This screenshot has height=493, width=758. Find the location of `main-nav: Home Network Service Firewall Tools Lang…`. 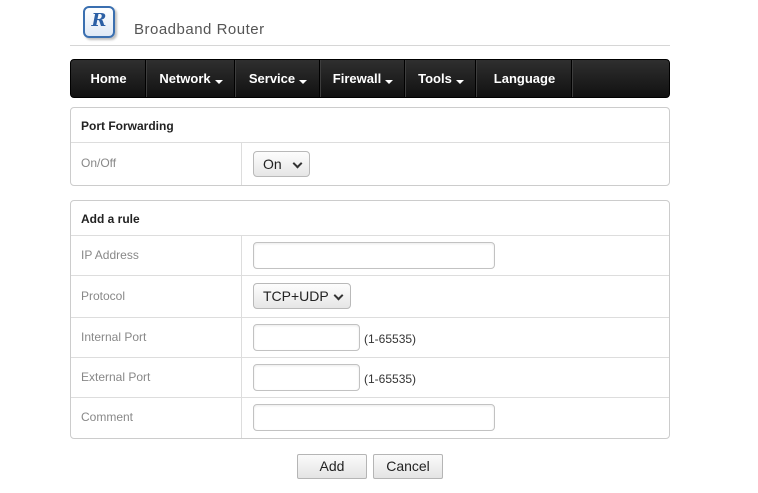

main-nav: Home Network Service Firewall Tools Lang… is located at coordinates (370, 78).